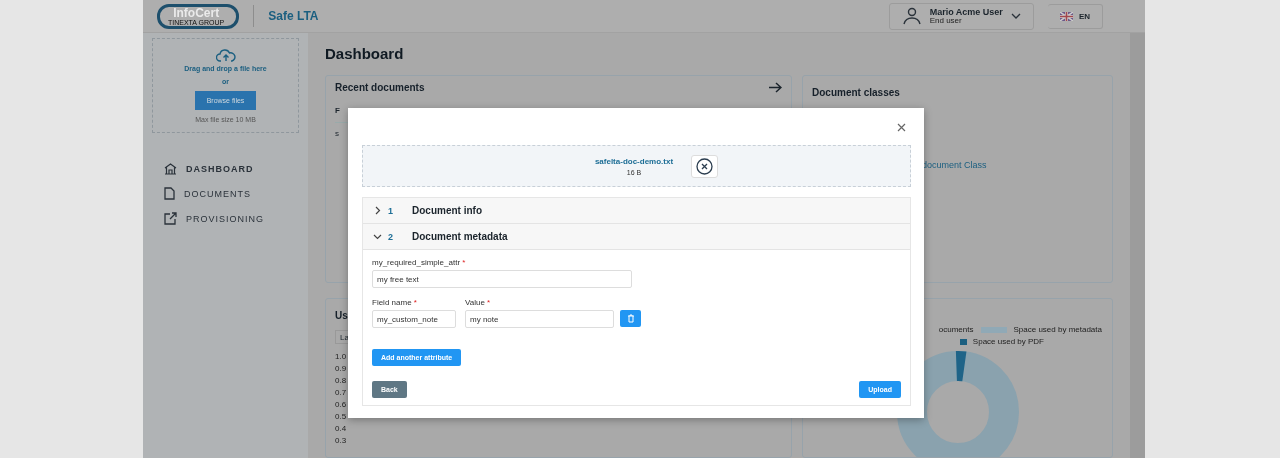  What do you see at coordinates (231, 168) in the screenshot?
I see `nav-item: DASHBOARD` at bounding box center [231, 168].